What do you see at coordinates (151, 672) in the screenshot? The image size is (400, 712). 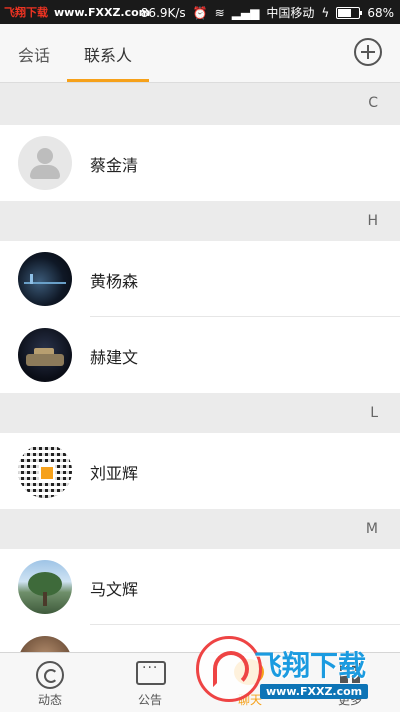 I see `announcement-icon` at bounding box center [151, 672].